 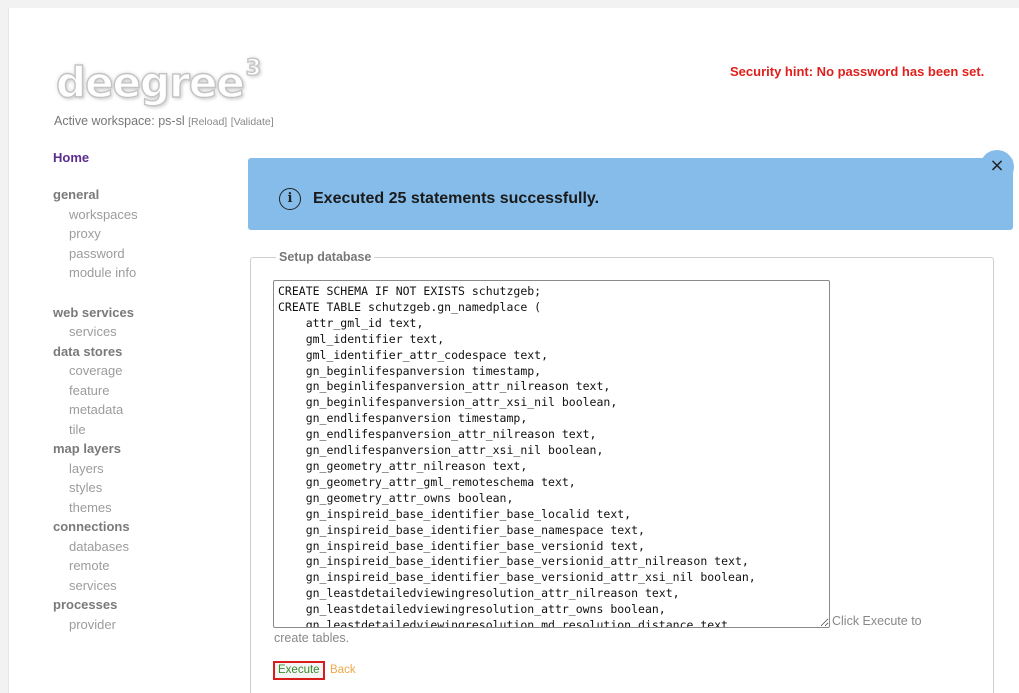 I want to click on nav-item-styles: styles, so click(x=148, y=488).